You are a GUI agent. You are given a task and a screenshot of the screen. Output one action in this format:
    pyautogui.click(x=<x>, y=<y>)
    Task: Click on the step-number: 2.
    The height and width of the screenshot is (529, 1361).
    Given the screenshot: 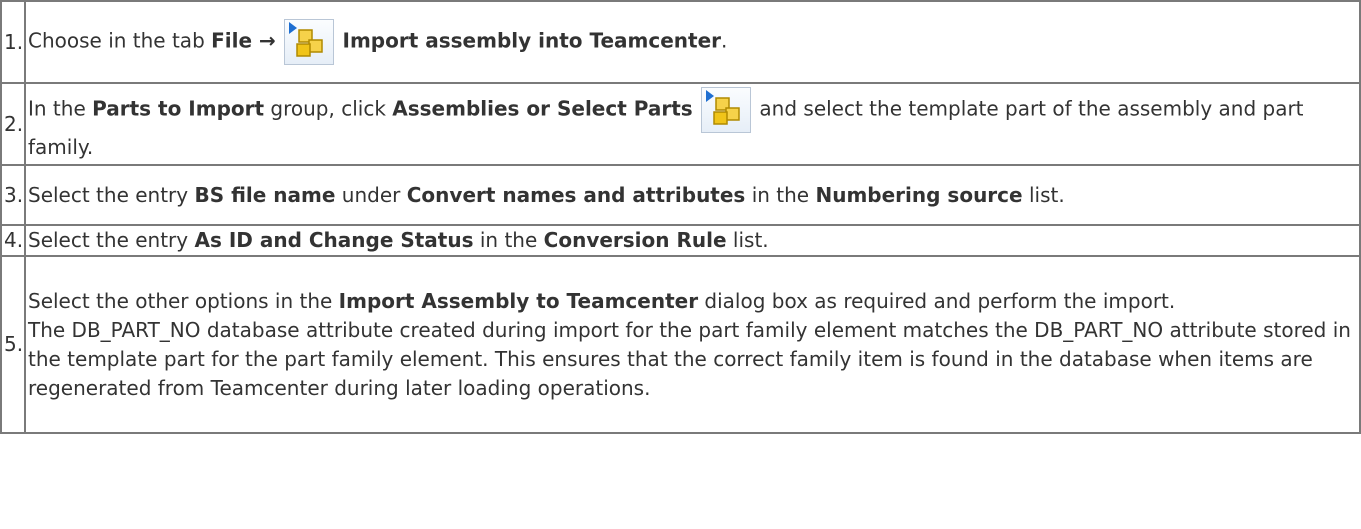 What is the action you would take?
    pyautogui.click(x=13, y=124)
    